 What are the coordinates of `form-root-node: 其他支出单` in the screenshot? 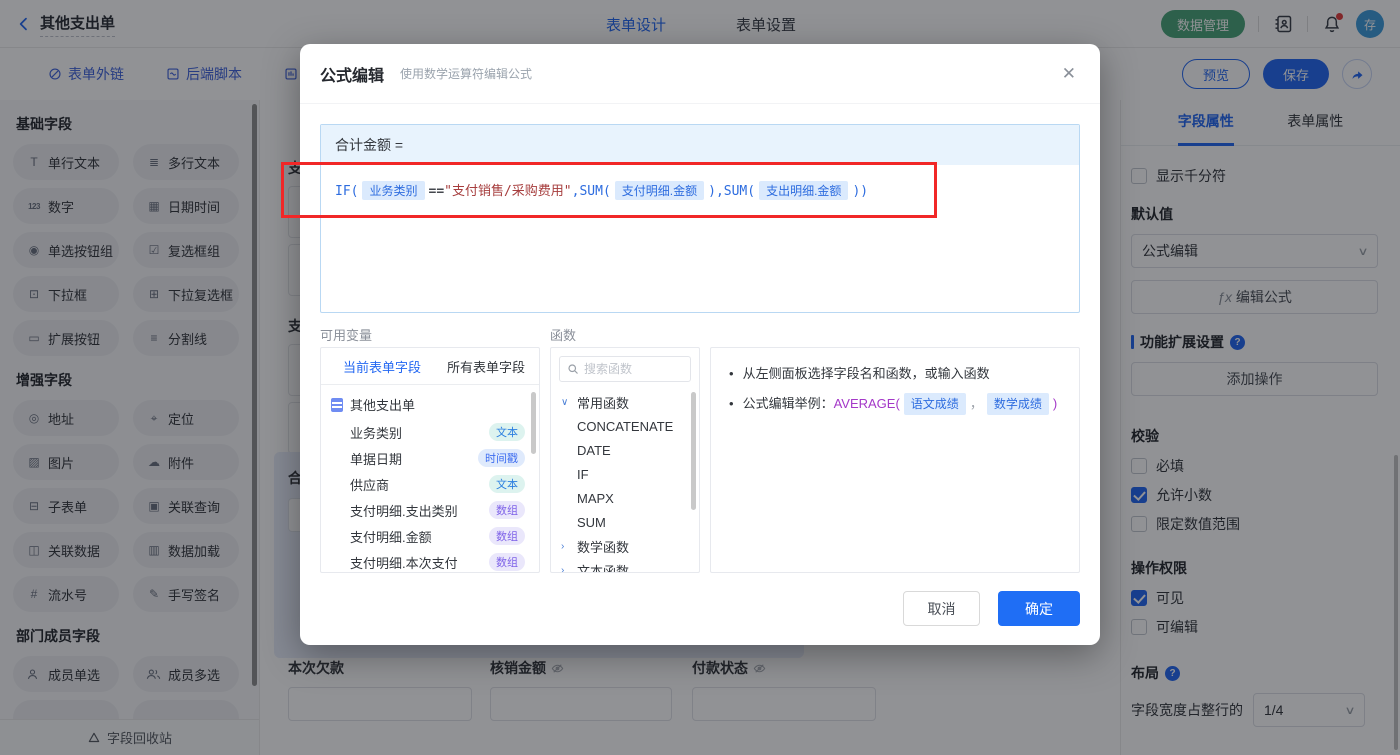 It's located at (430, 402).